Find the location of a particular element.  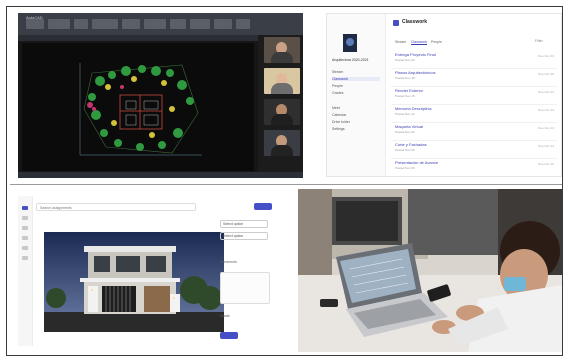

assignment-title: Planos Arquitectónicos is located at coordinates (415, 72).